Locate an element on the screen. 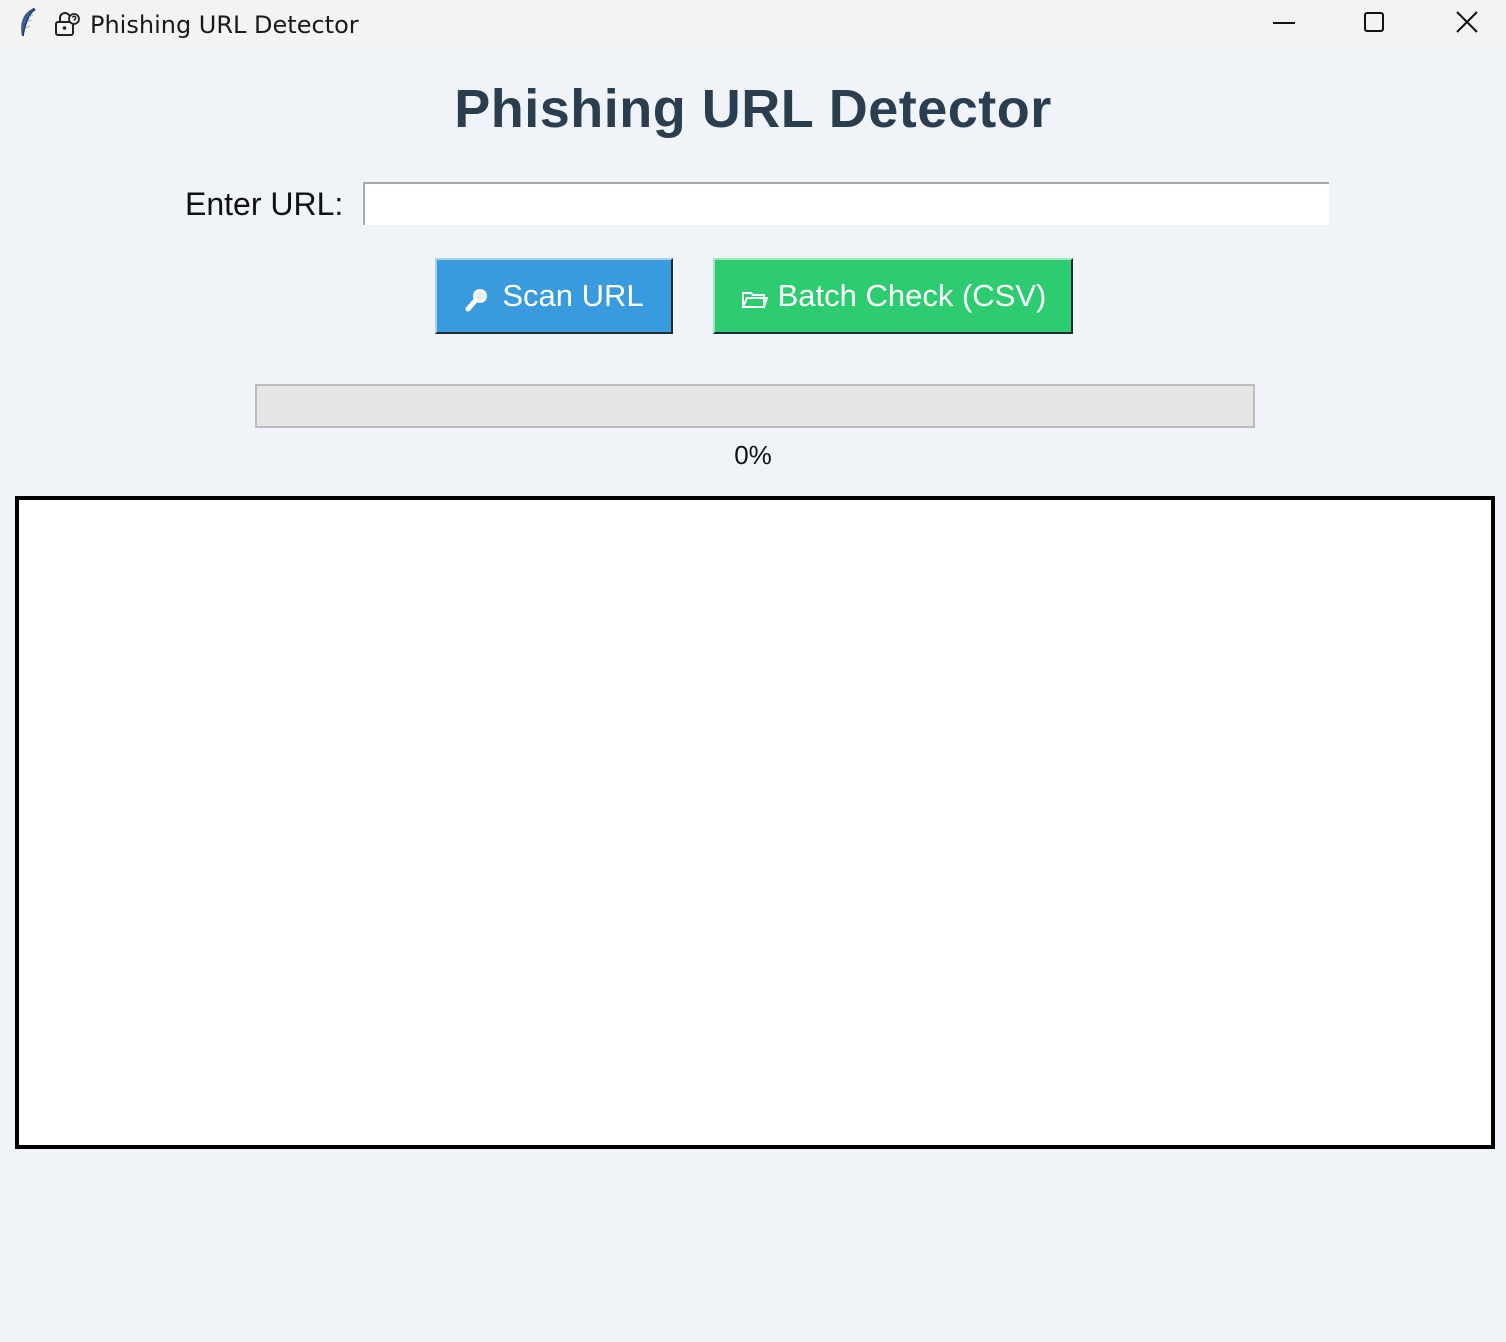 This screenshot has height=1342, width=1506. maximize-button is located at coordinates (1375, 23).